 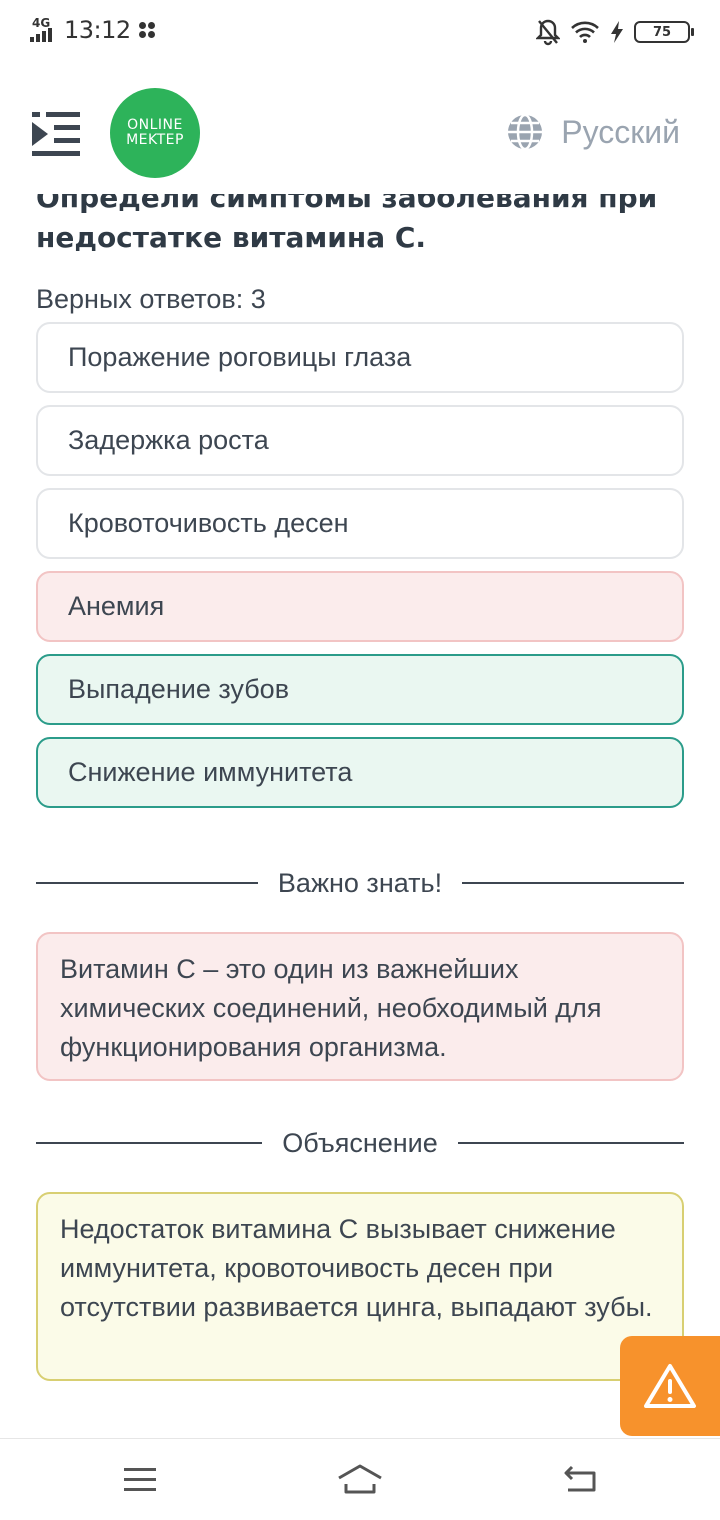 I want to click on answer-option-correct: Выпадение зубов, so click(x=360, y=689).